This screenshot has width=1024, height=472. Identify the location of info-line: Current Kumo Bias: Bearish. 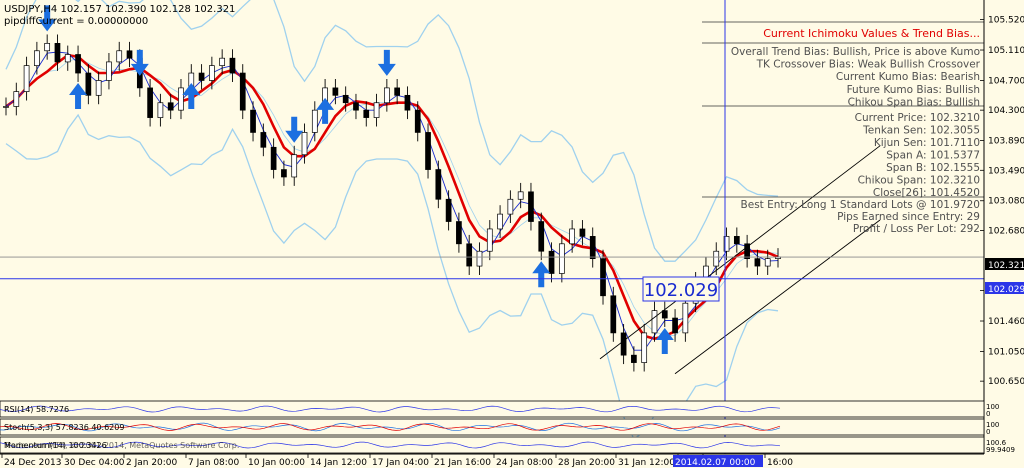
(908, 77).